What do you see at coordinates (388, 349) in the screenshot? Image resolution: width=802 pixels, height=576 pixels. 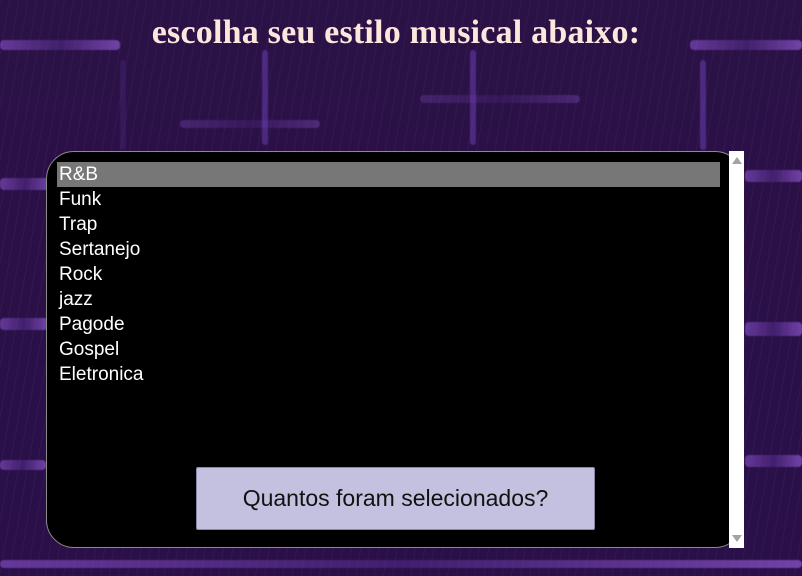 I see `genre-option: Gospel` at bounding box center [388, 349].